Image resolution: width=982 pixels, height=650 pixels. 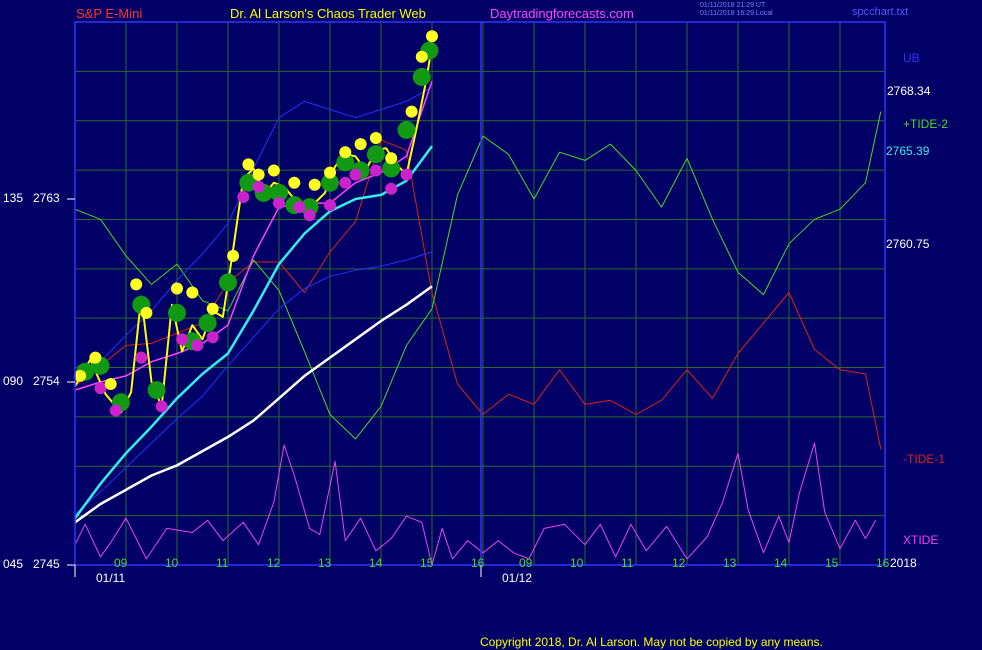 What do you see at coordinates (903, 563) in the screenshot?
I see `year-label: 2018` at bounding box center [903, 563].